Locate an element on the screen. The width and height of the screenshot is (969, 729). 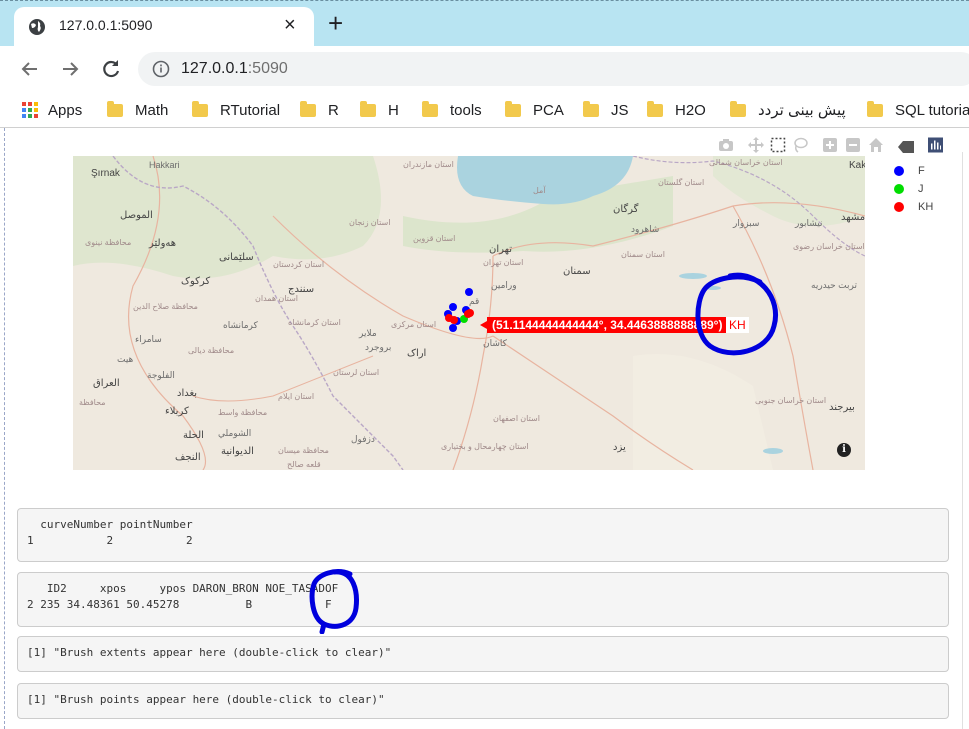
legend-item-kh: KH is located at coordinates (925, 208).